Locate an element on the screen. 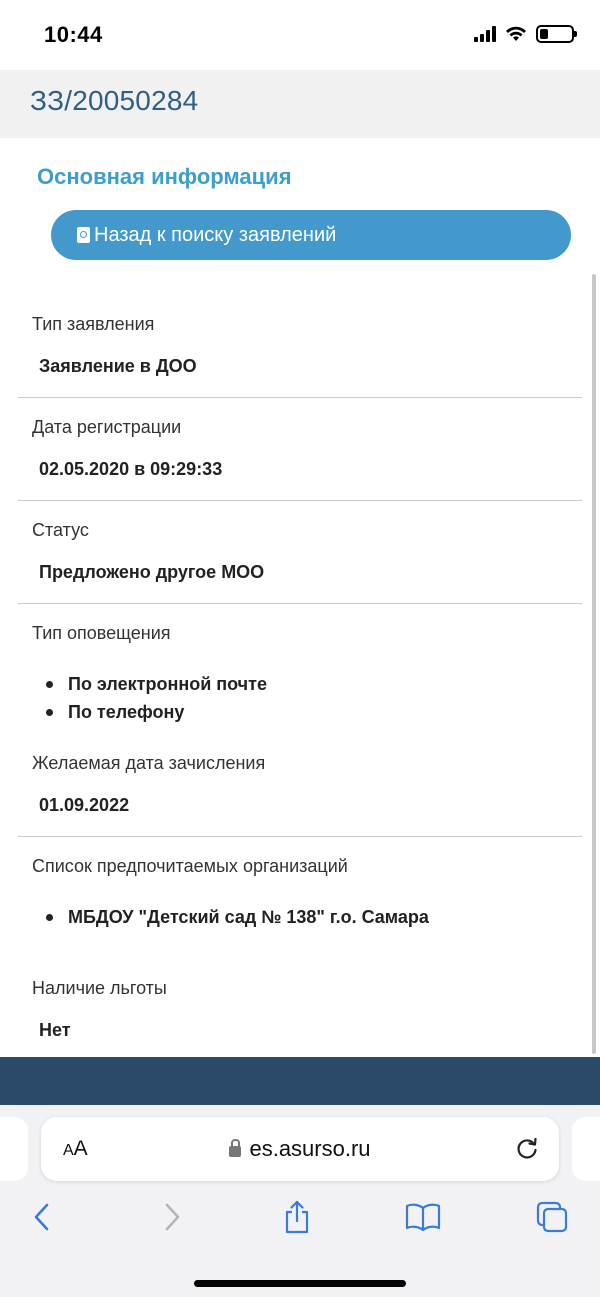 Image resolution: width=600 pixels, height=1297 pixels. share-icon is located at coordinates (297, 1217).